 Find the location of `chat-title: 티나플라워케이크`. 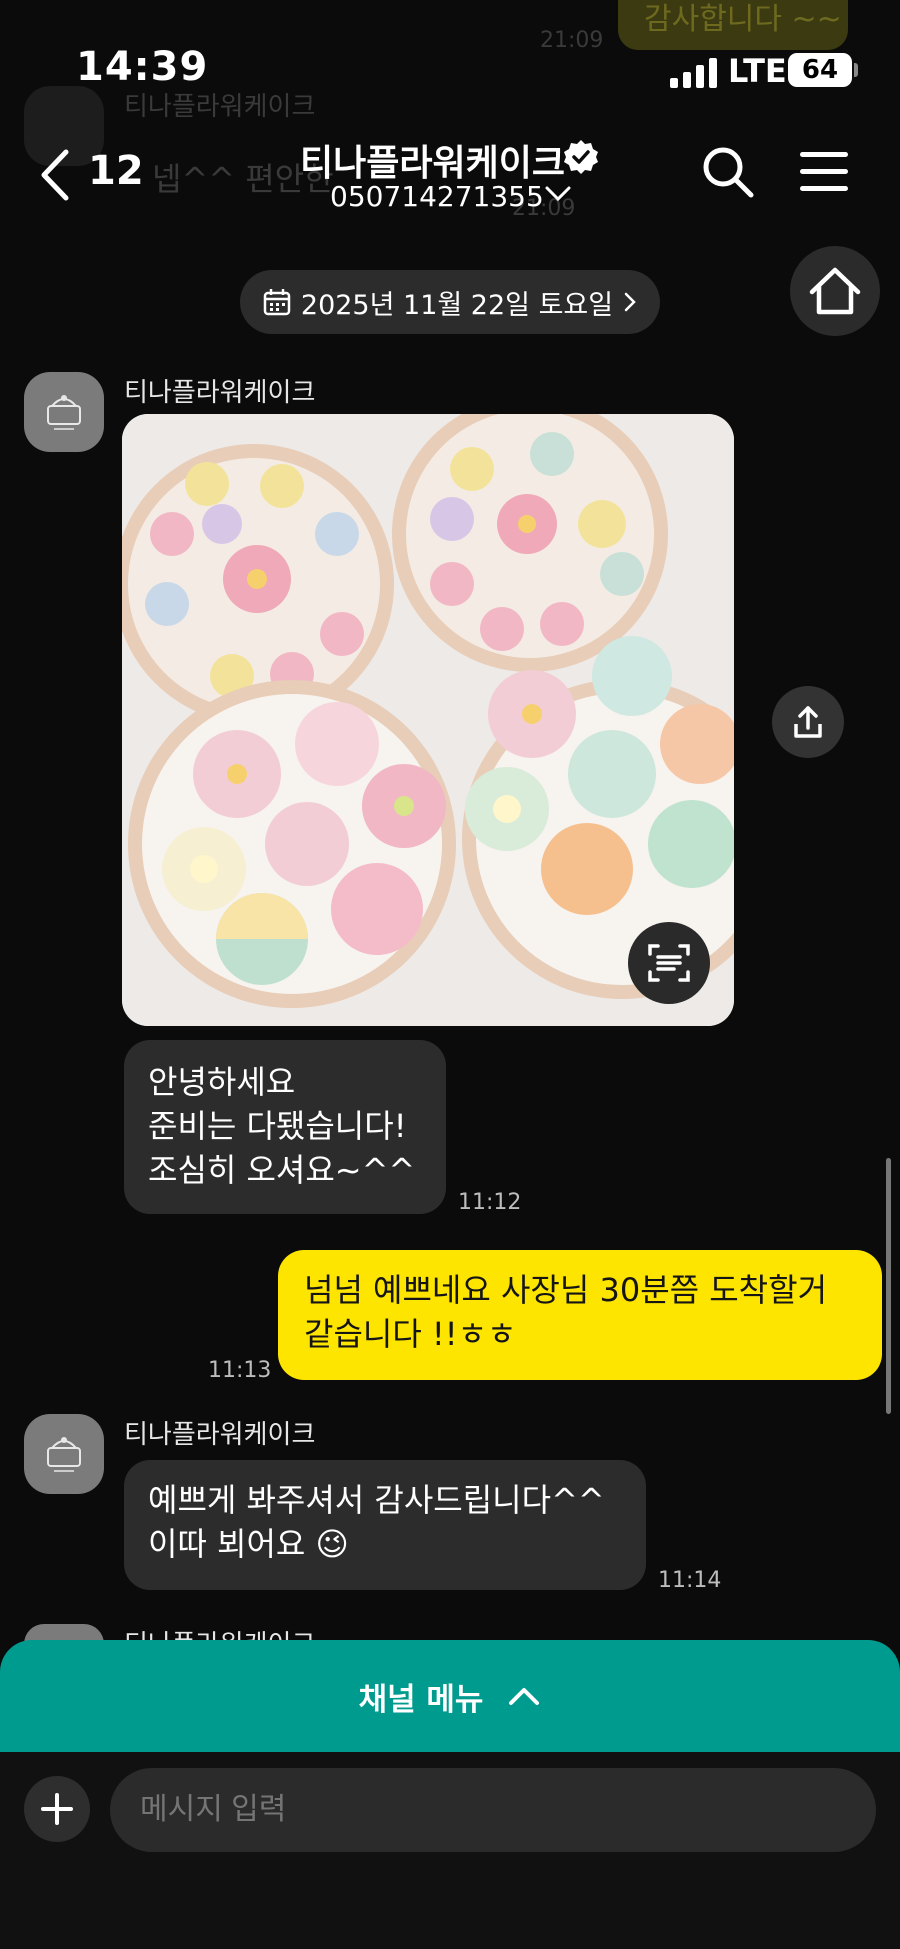

chat-title: 티나플라워케이크 is located at coordinates (432, 160).